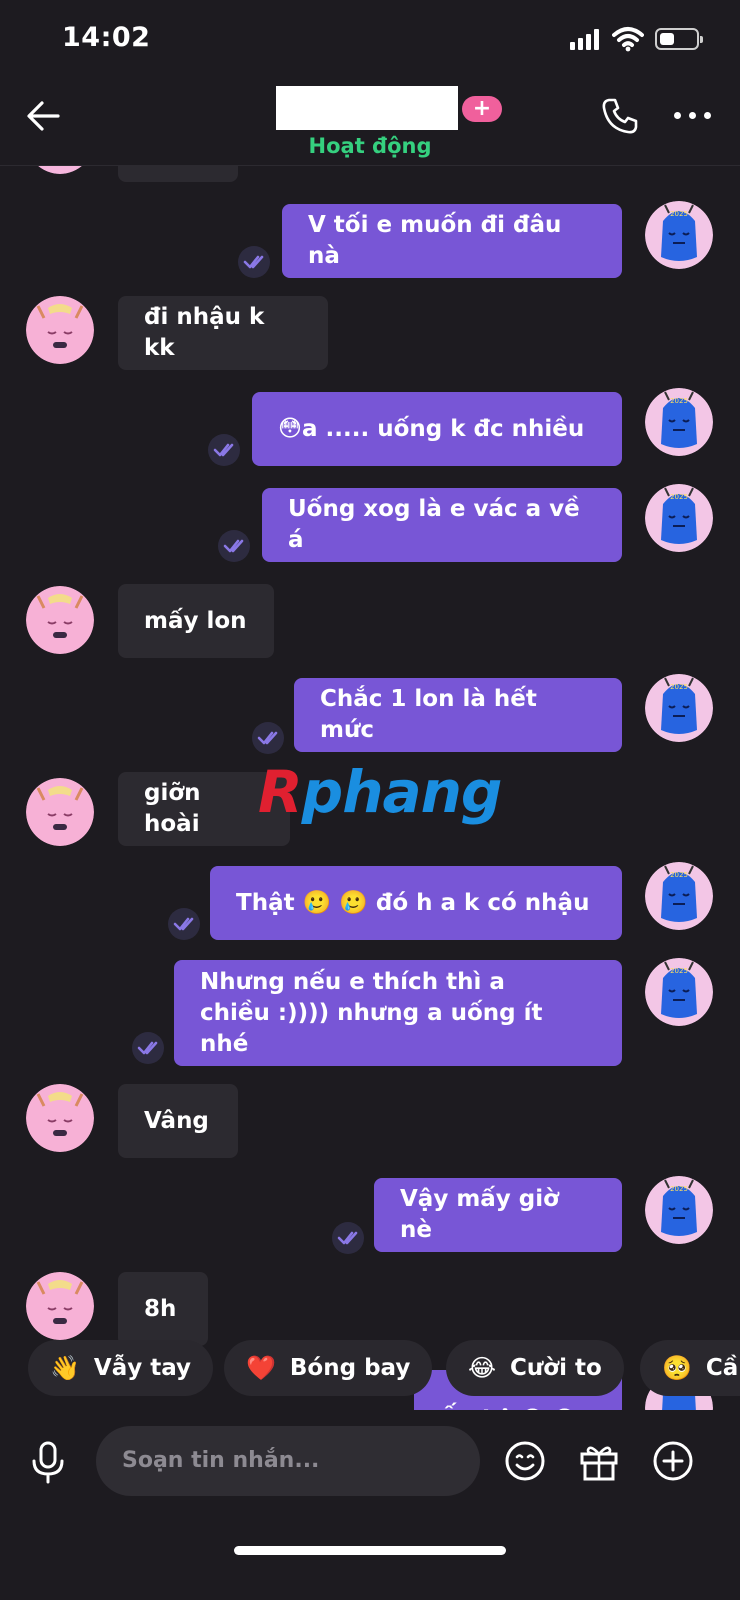 The image size is (740, 1600). I want to click on quick-reply-label: Cười to, so click(556, 1368).